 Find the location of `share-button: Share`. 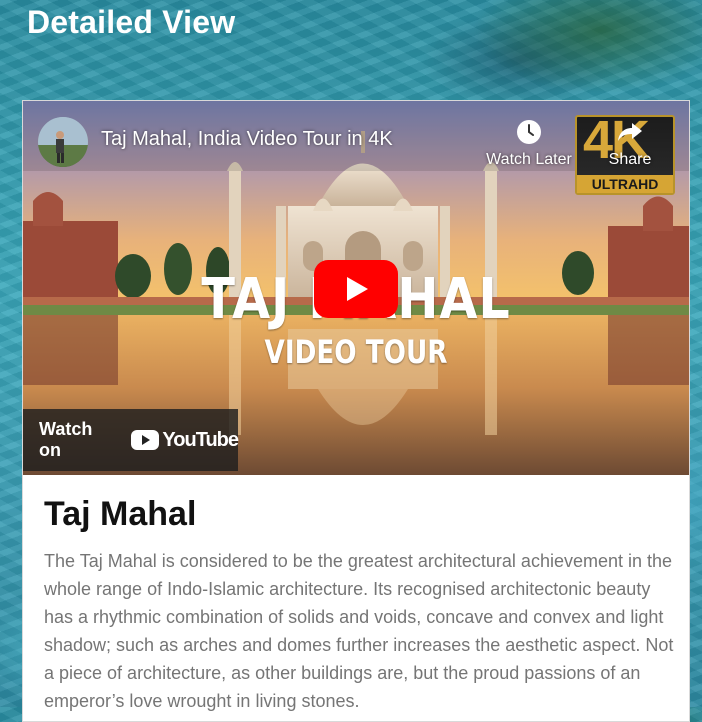

share-button: Share is located at coordinates (630, 144).